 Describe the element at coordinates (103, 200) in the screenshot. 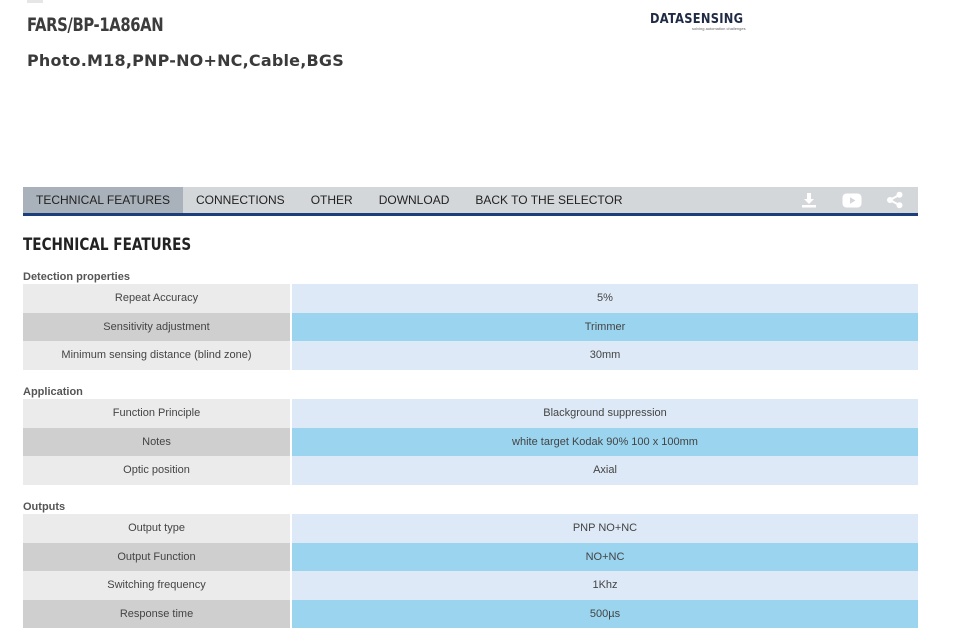

I see `tab-technical-features: TECHNICAL FEATURES` at that location.